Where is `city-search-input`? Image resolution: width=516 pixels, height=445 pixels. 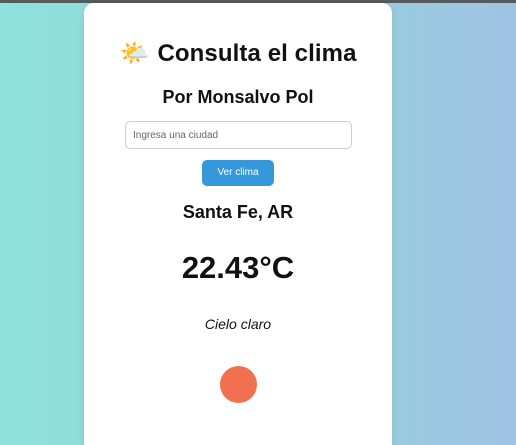
city-search-input is located at coordinates (238, 135).